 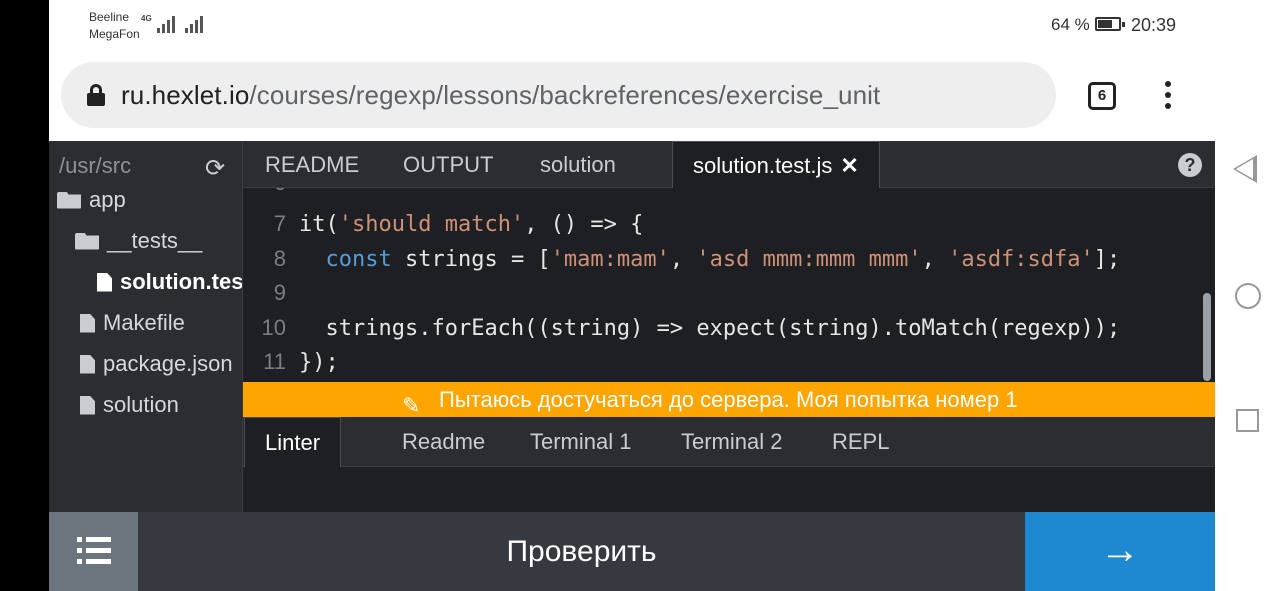 I want to click on tab-terminal-2: Terminal 2, so click(x=731, y=442).